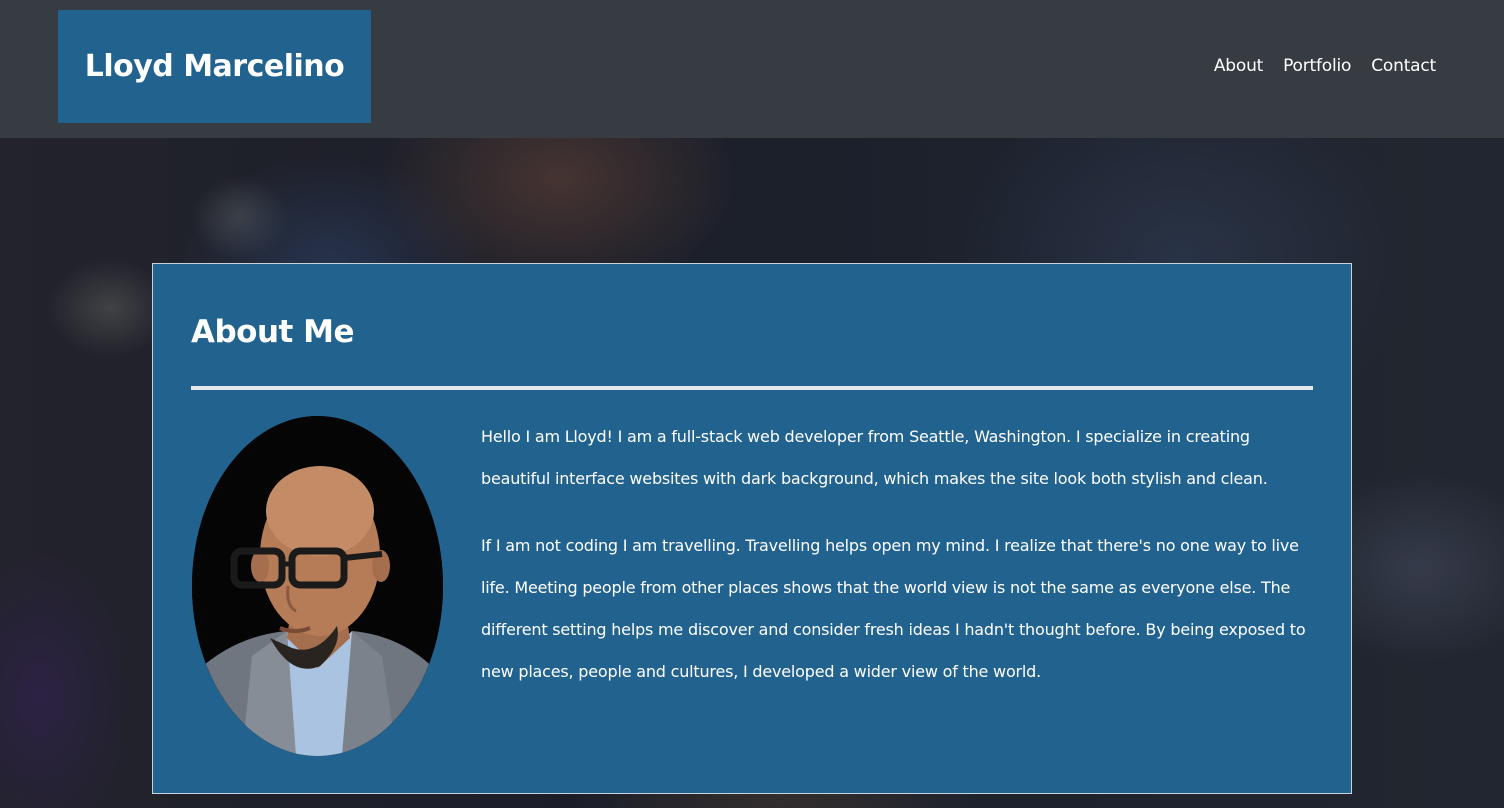 The image size is (1504, 808). I want to click on about-divider, so click(752, 388).